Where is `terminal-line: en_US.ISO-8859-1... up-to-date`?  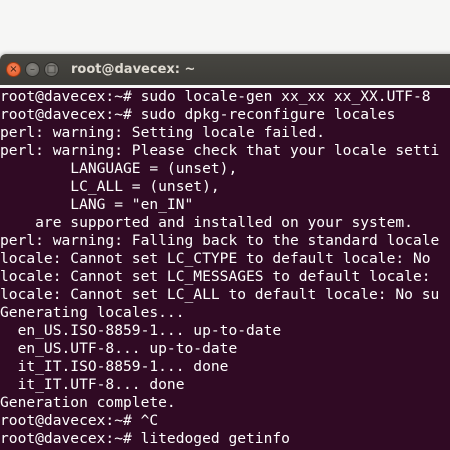
terminal-line: en_US.ISO-8859-1... up-to-date is located at coordinates (141, 330).